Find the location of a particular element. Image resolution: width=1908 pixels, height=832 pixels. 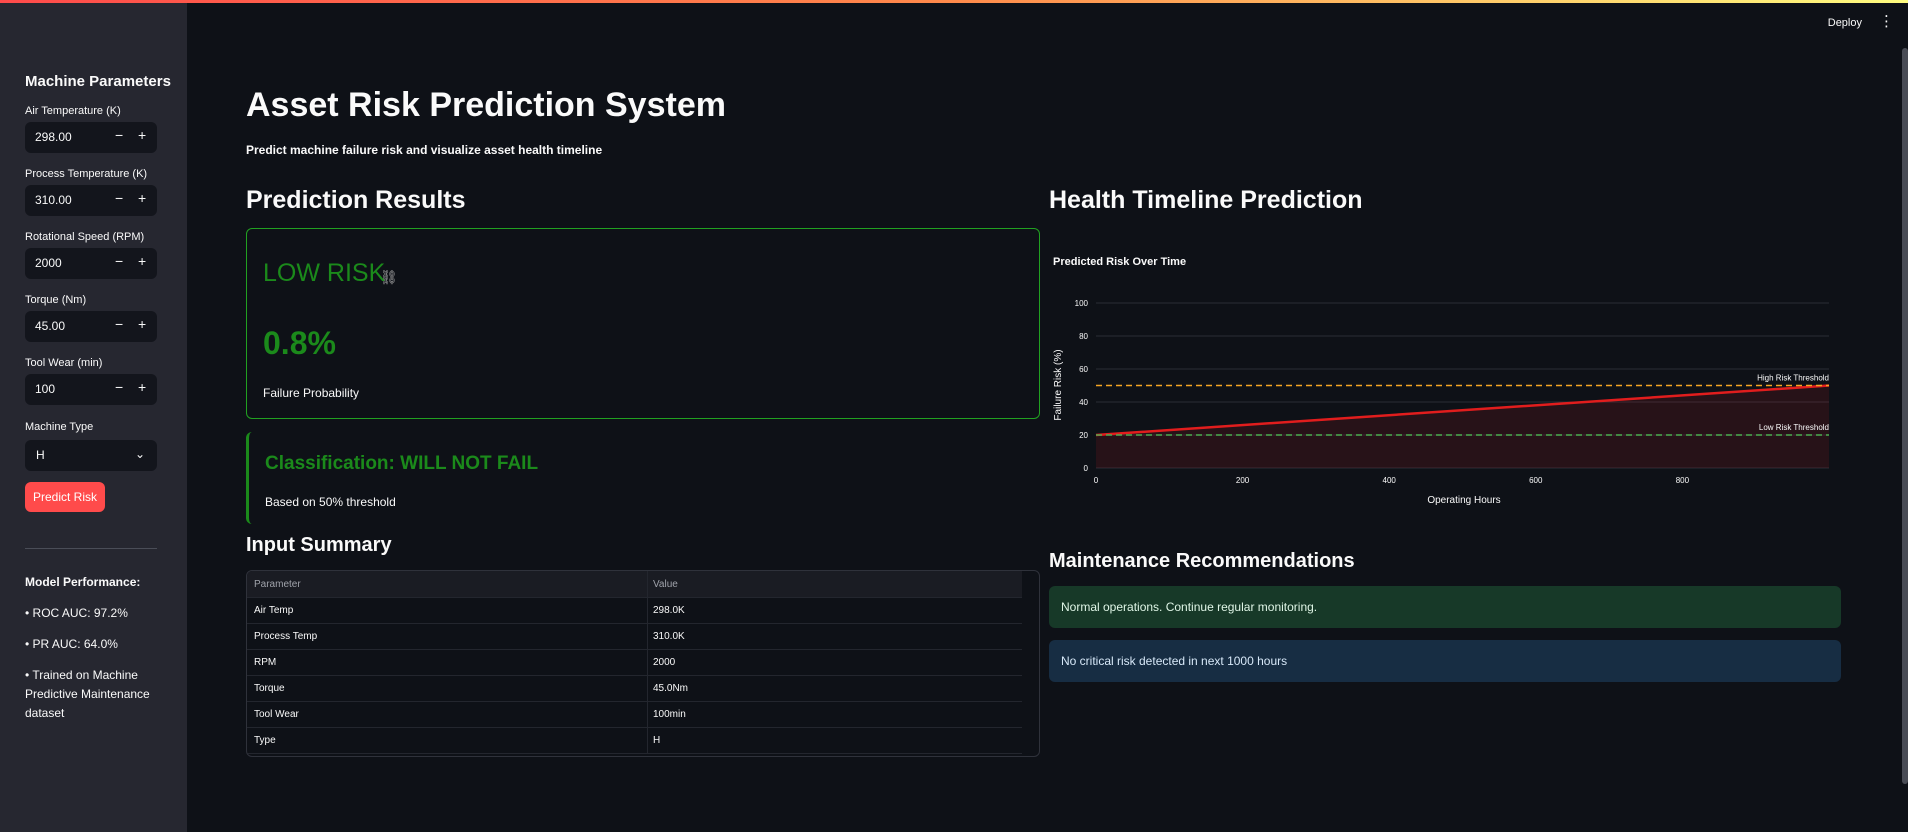

table-cell: Type is located at coordinates (265, 740).